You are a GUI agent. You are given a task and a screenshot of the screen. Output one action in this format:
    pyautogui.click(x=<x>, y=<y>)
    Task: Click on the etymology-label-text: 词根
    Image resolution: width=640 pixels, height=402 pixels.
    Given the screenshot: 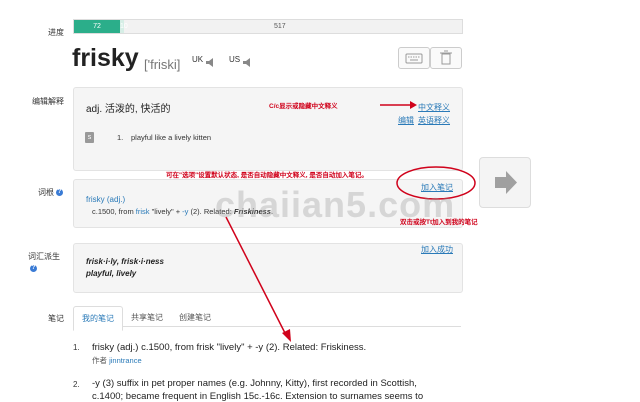 What is the action you would take?
    pyautogui.click(x=46, y=192)
    